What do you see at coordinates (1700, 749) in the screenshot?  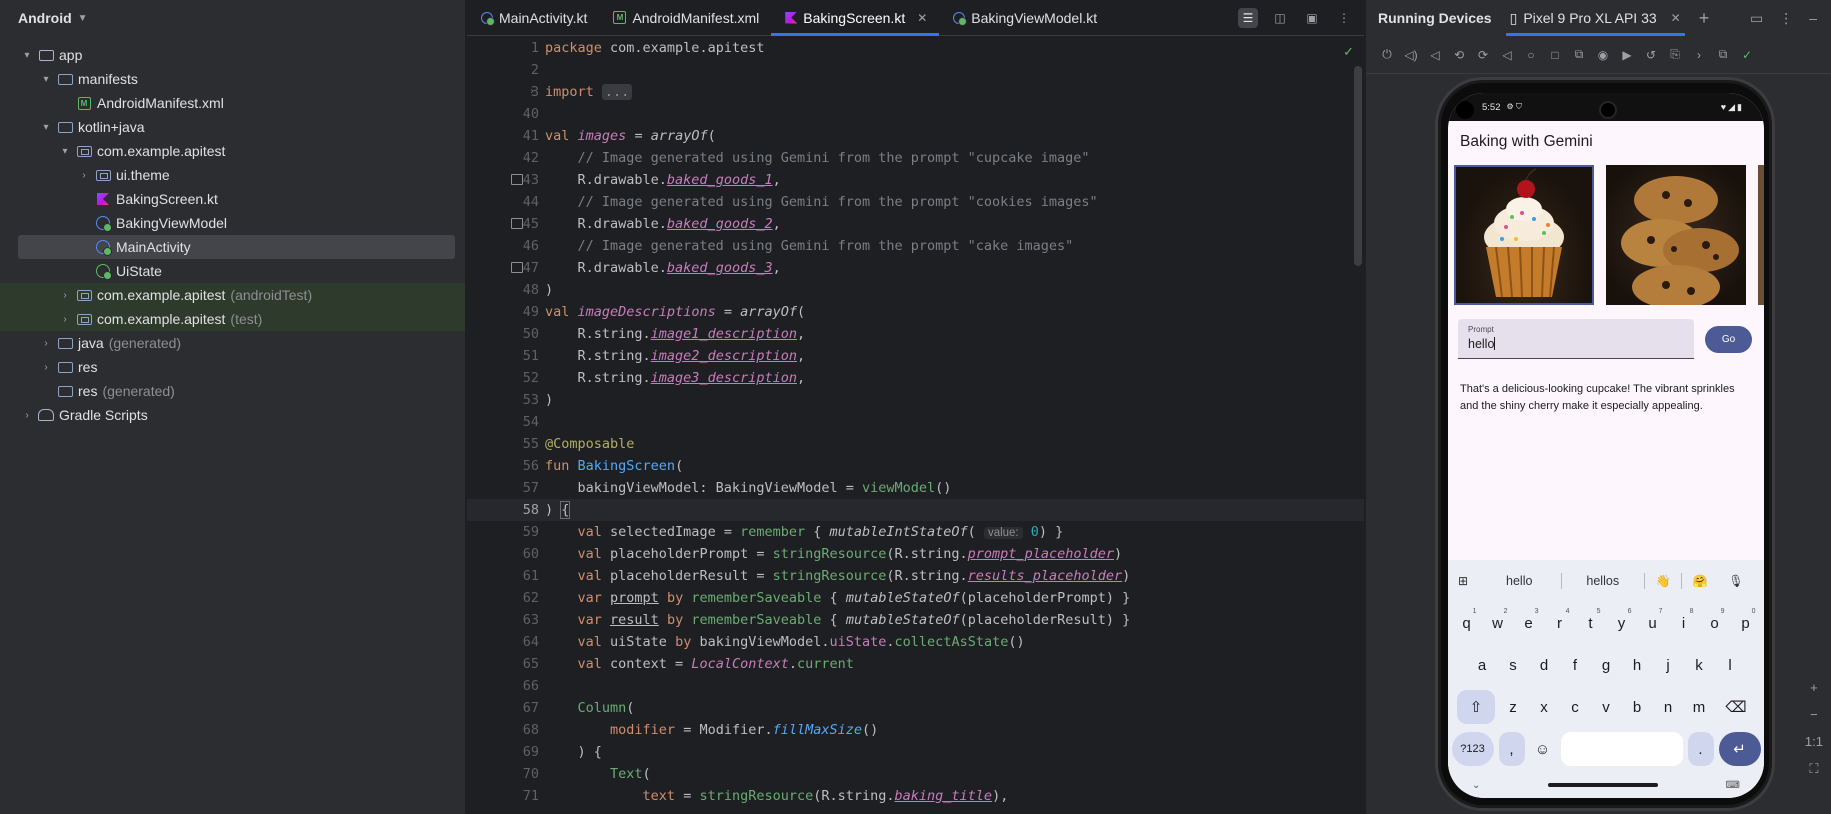 I see `period-key: .` at bounding box center [1700, 749].